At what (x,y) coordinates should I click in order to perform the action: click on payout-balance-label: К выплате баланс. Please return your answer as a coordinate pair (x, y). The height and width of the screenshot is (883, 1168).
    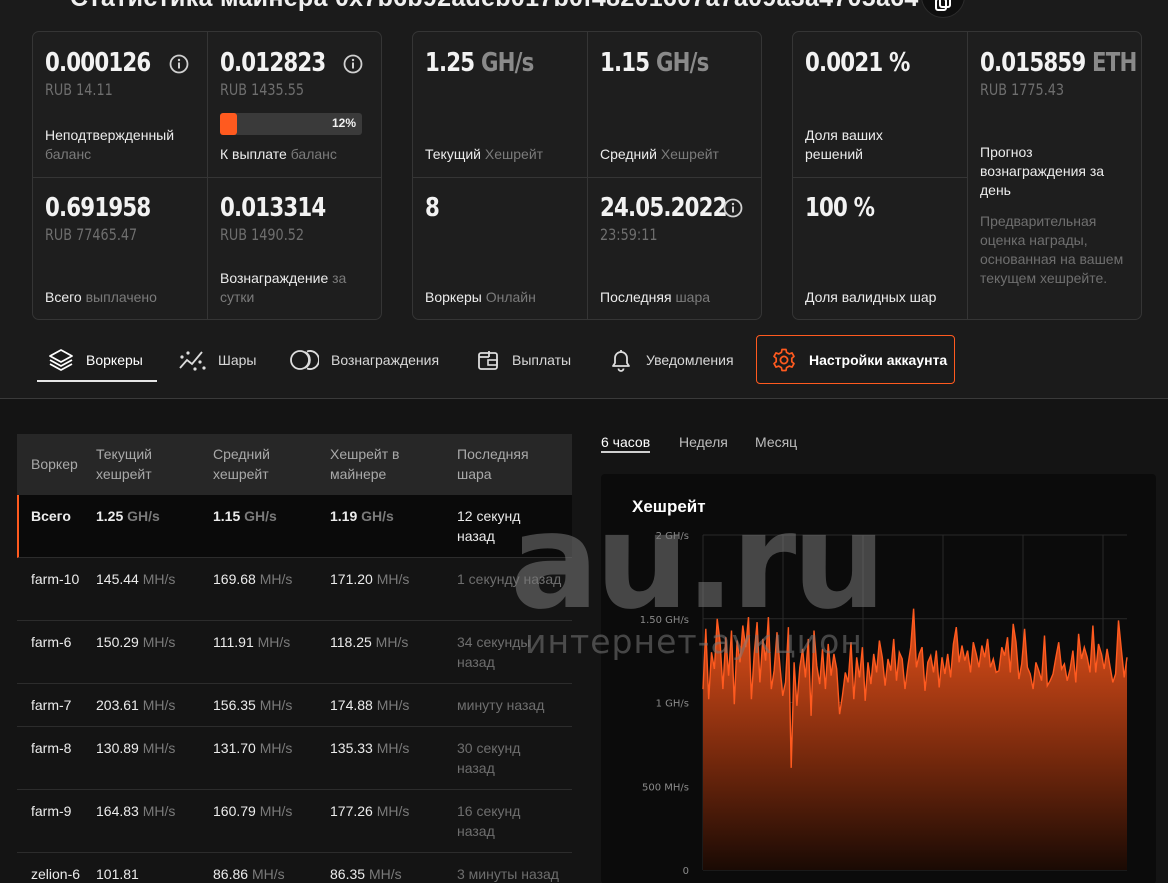
    Looking at the image, I should click on (278, 154).